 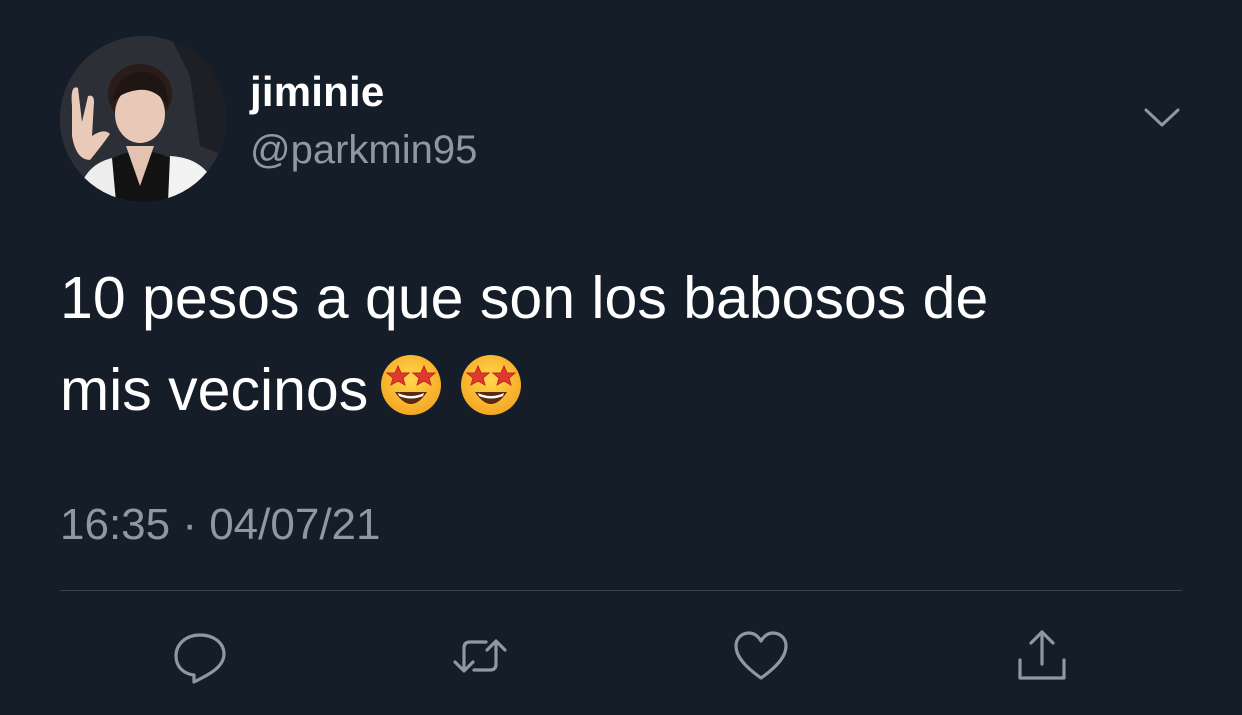 I want to click on heart-icon, so click(x=761, y=655).